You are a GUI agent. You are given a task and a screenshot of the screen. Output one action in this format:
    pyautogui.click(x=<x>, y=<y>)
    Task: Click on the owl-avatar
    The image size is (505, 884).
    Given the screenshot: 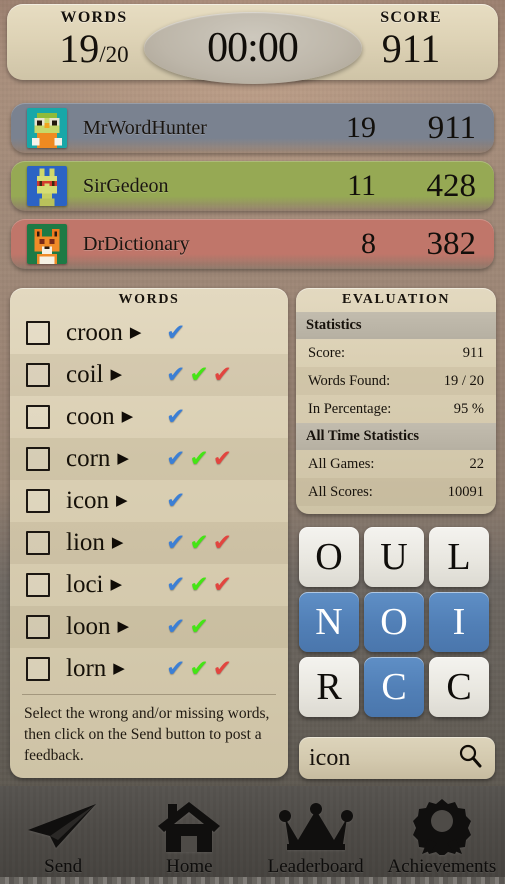 What is the action you would take?
    pyautogui.click(x=47, y=128)
    